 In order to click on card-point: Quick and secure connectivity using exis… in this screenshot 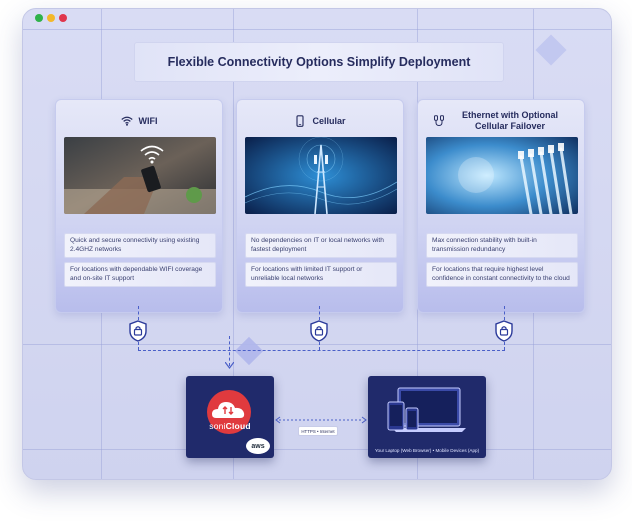, I will do `click(140, 246)`.